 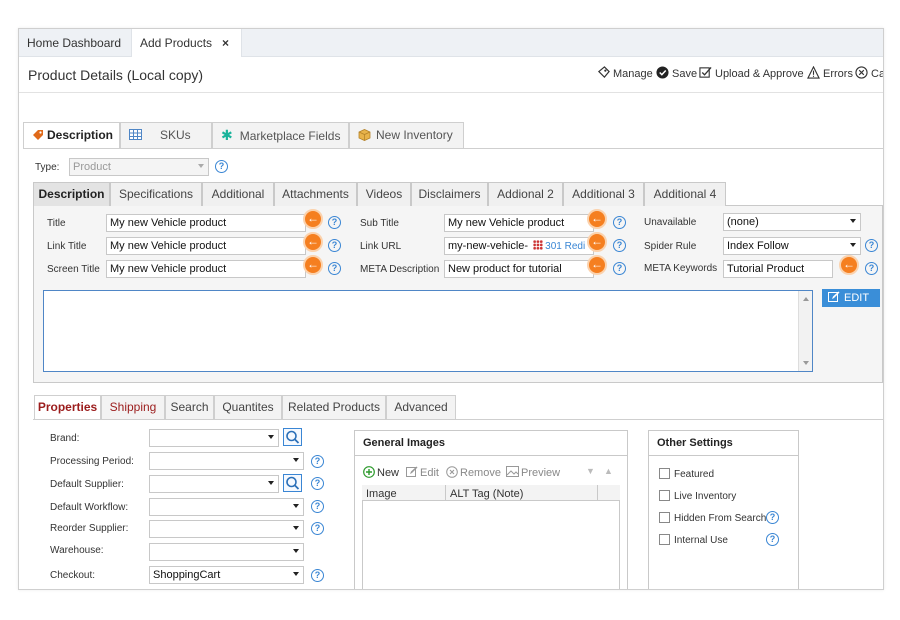 I want to click on column-alt-tag: ALT Tag (Note), so click(x=486, y=494).